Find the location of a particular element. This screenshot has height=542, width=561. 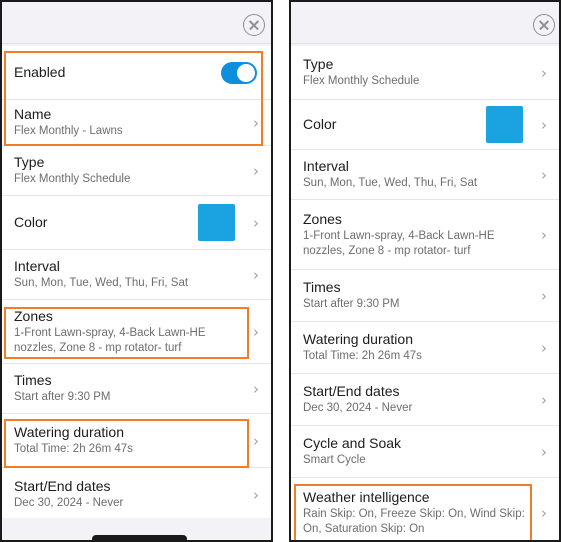

name-value: Flex Monthly - Lawns is located at coordinates (68, 131).